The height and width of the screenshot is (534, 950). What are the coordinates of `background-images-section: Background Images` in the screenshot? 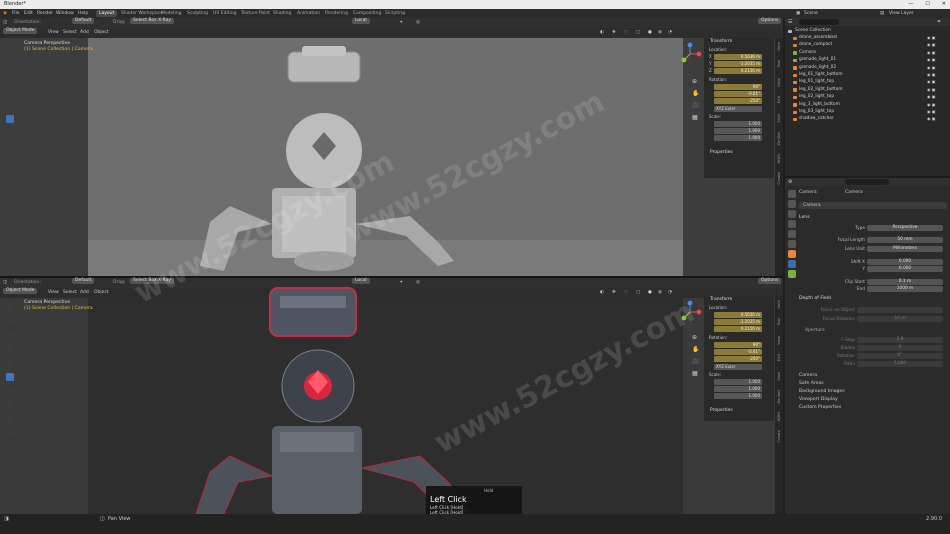 It's located at (822, 391).